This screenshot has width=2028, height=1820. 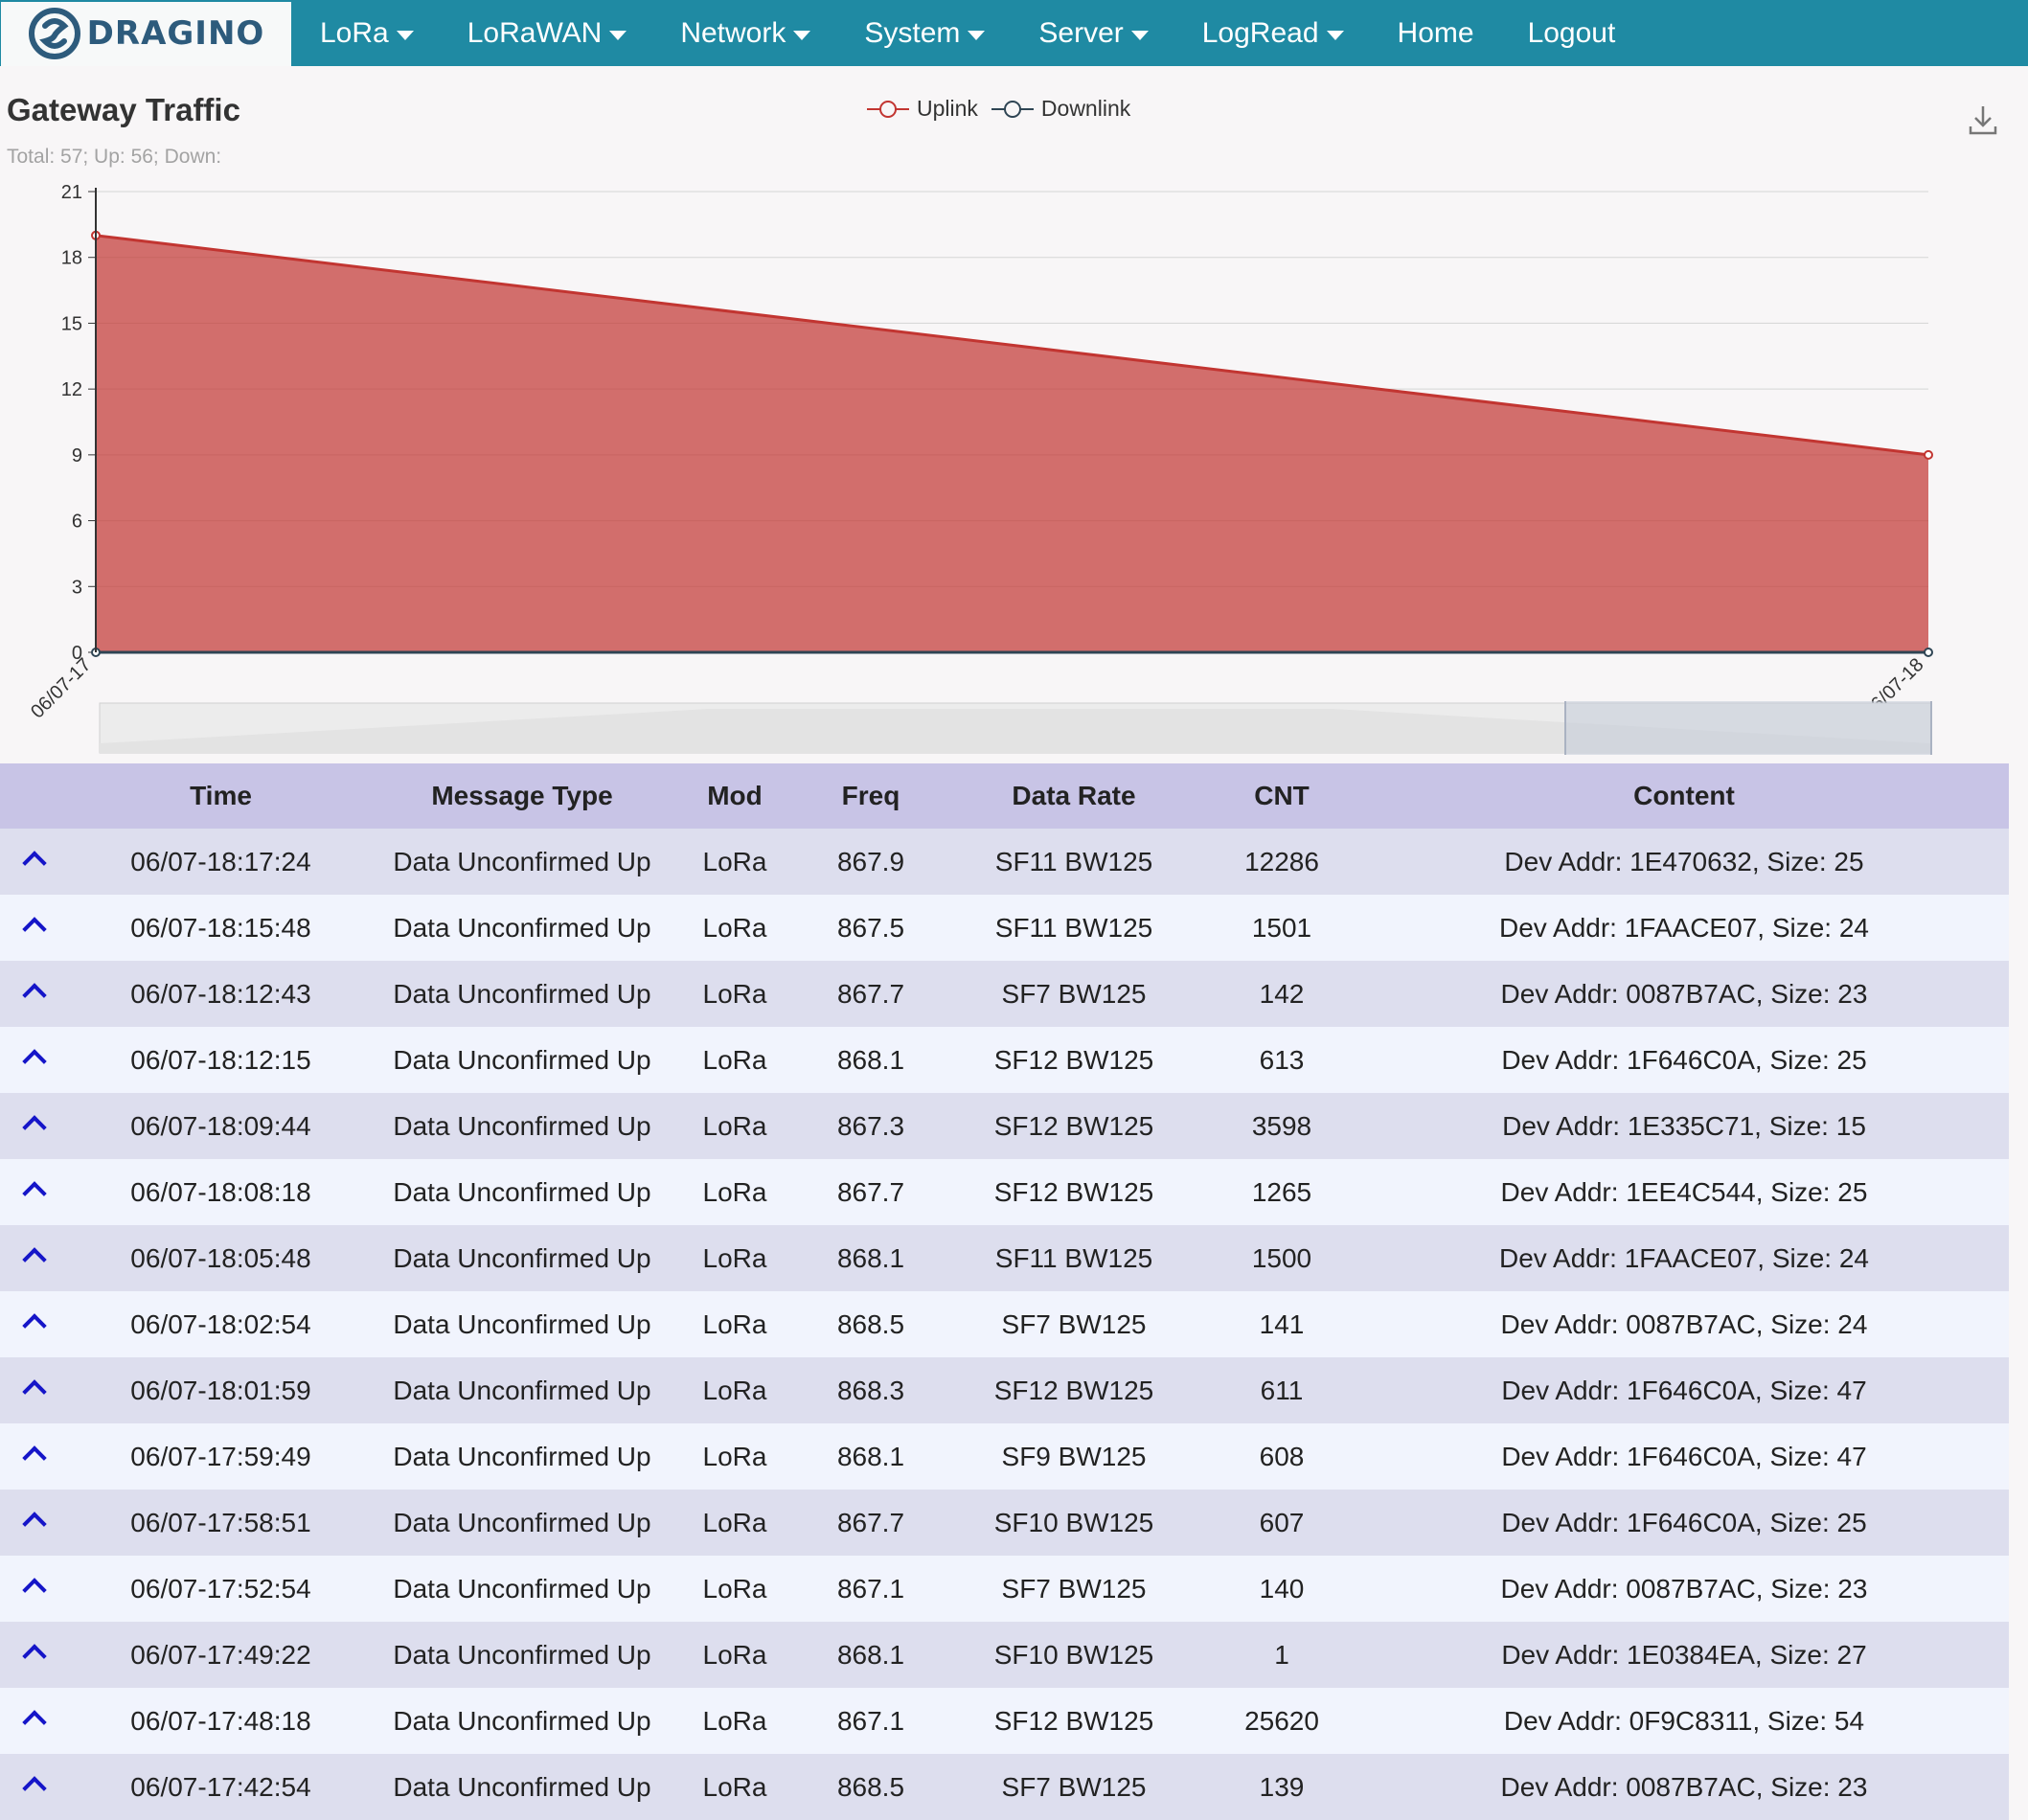 What do you see at coordinates (871, 1721) in the screenshot?
I see `cell-freq: 867.1` at bounding box center [871, 1721].